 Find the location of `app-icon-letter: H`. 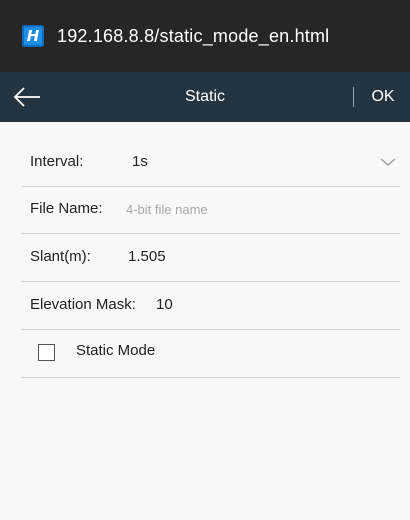

app-icon-letter: H is located at coordinates (33, 36).